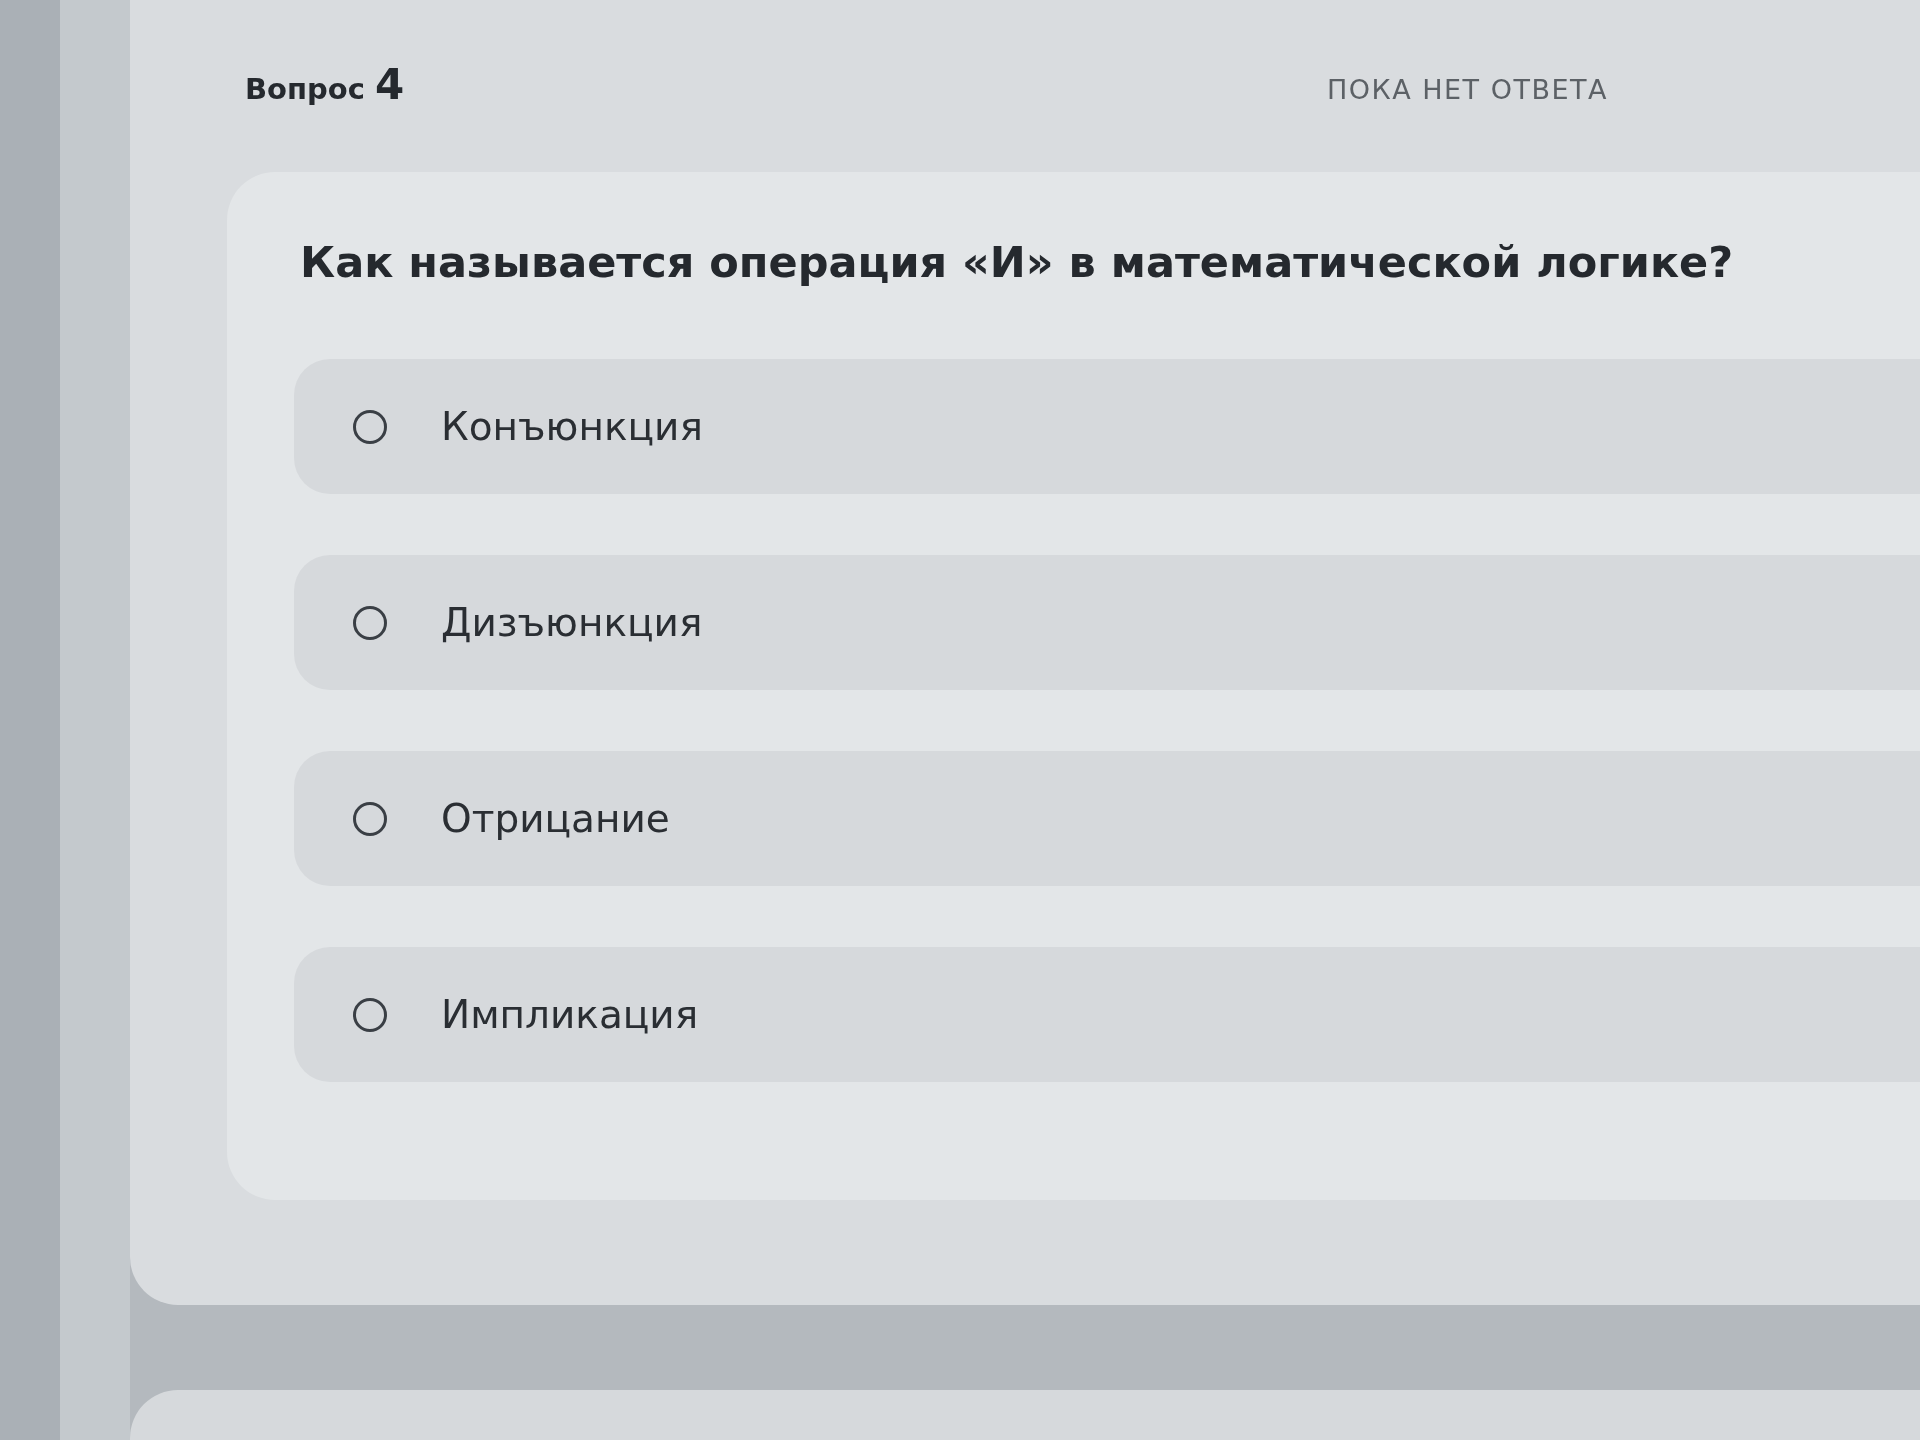  Describe the element at coordinates (1017, 262) in the screenshot. I see `question-text: Как называется операция «И» в математической логике?` at that location.